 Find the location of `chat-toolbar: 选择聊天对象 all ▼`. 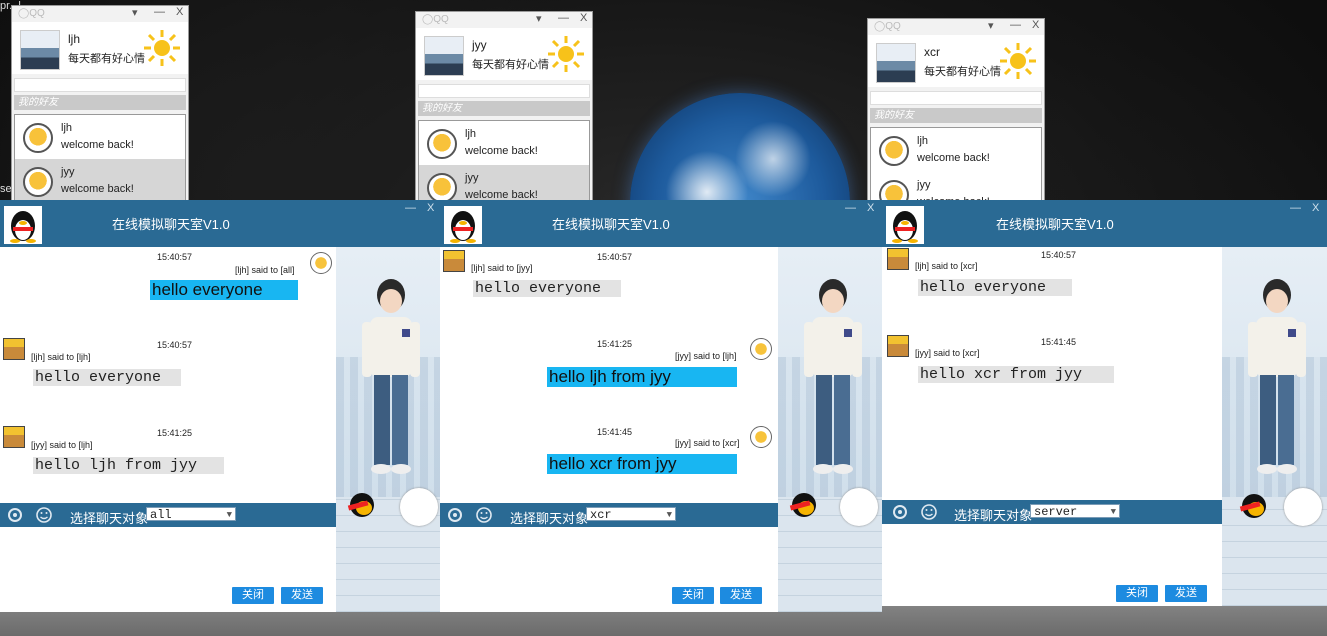

chat-toolbar: 选择聊天对象 all ▼ is located at coordinates (168, 515).